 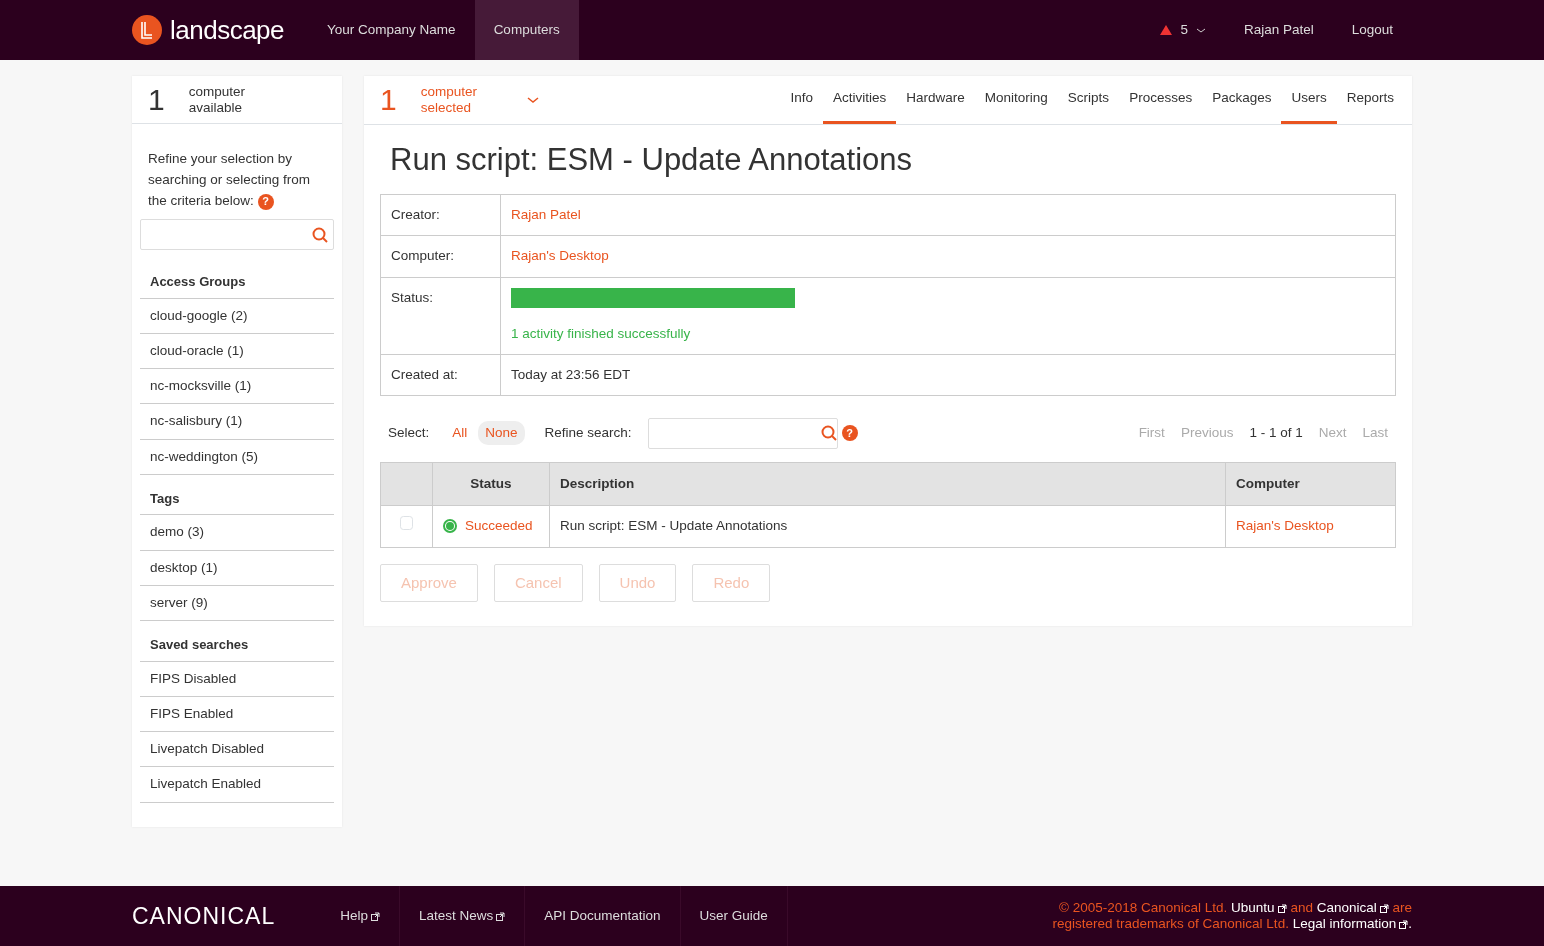 What do you see at coordinates (1370, 100) in the screenshot?
I see `tab: Reports` at bounding box center [1370, 100].